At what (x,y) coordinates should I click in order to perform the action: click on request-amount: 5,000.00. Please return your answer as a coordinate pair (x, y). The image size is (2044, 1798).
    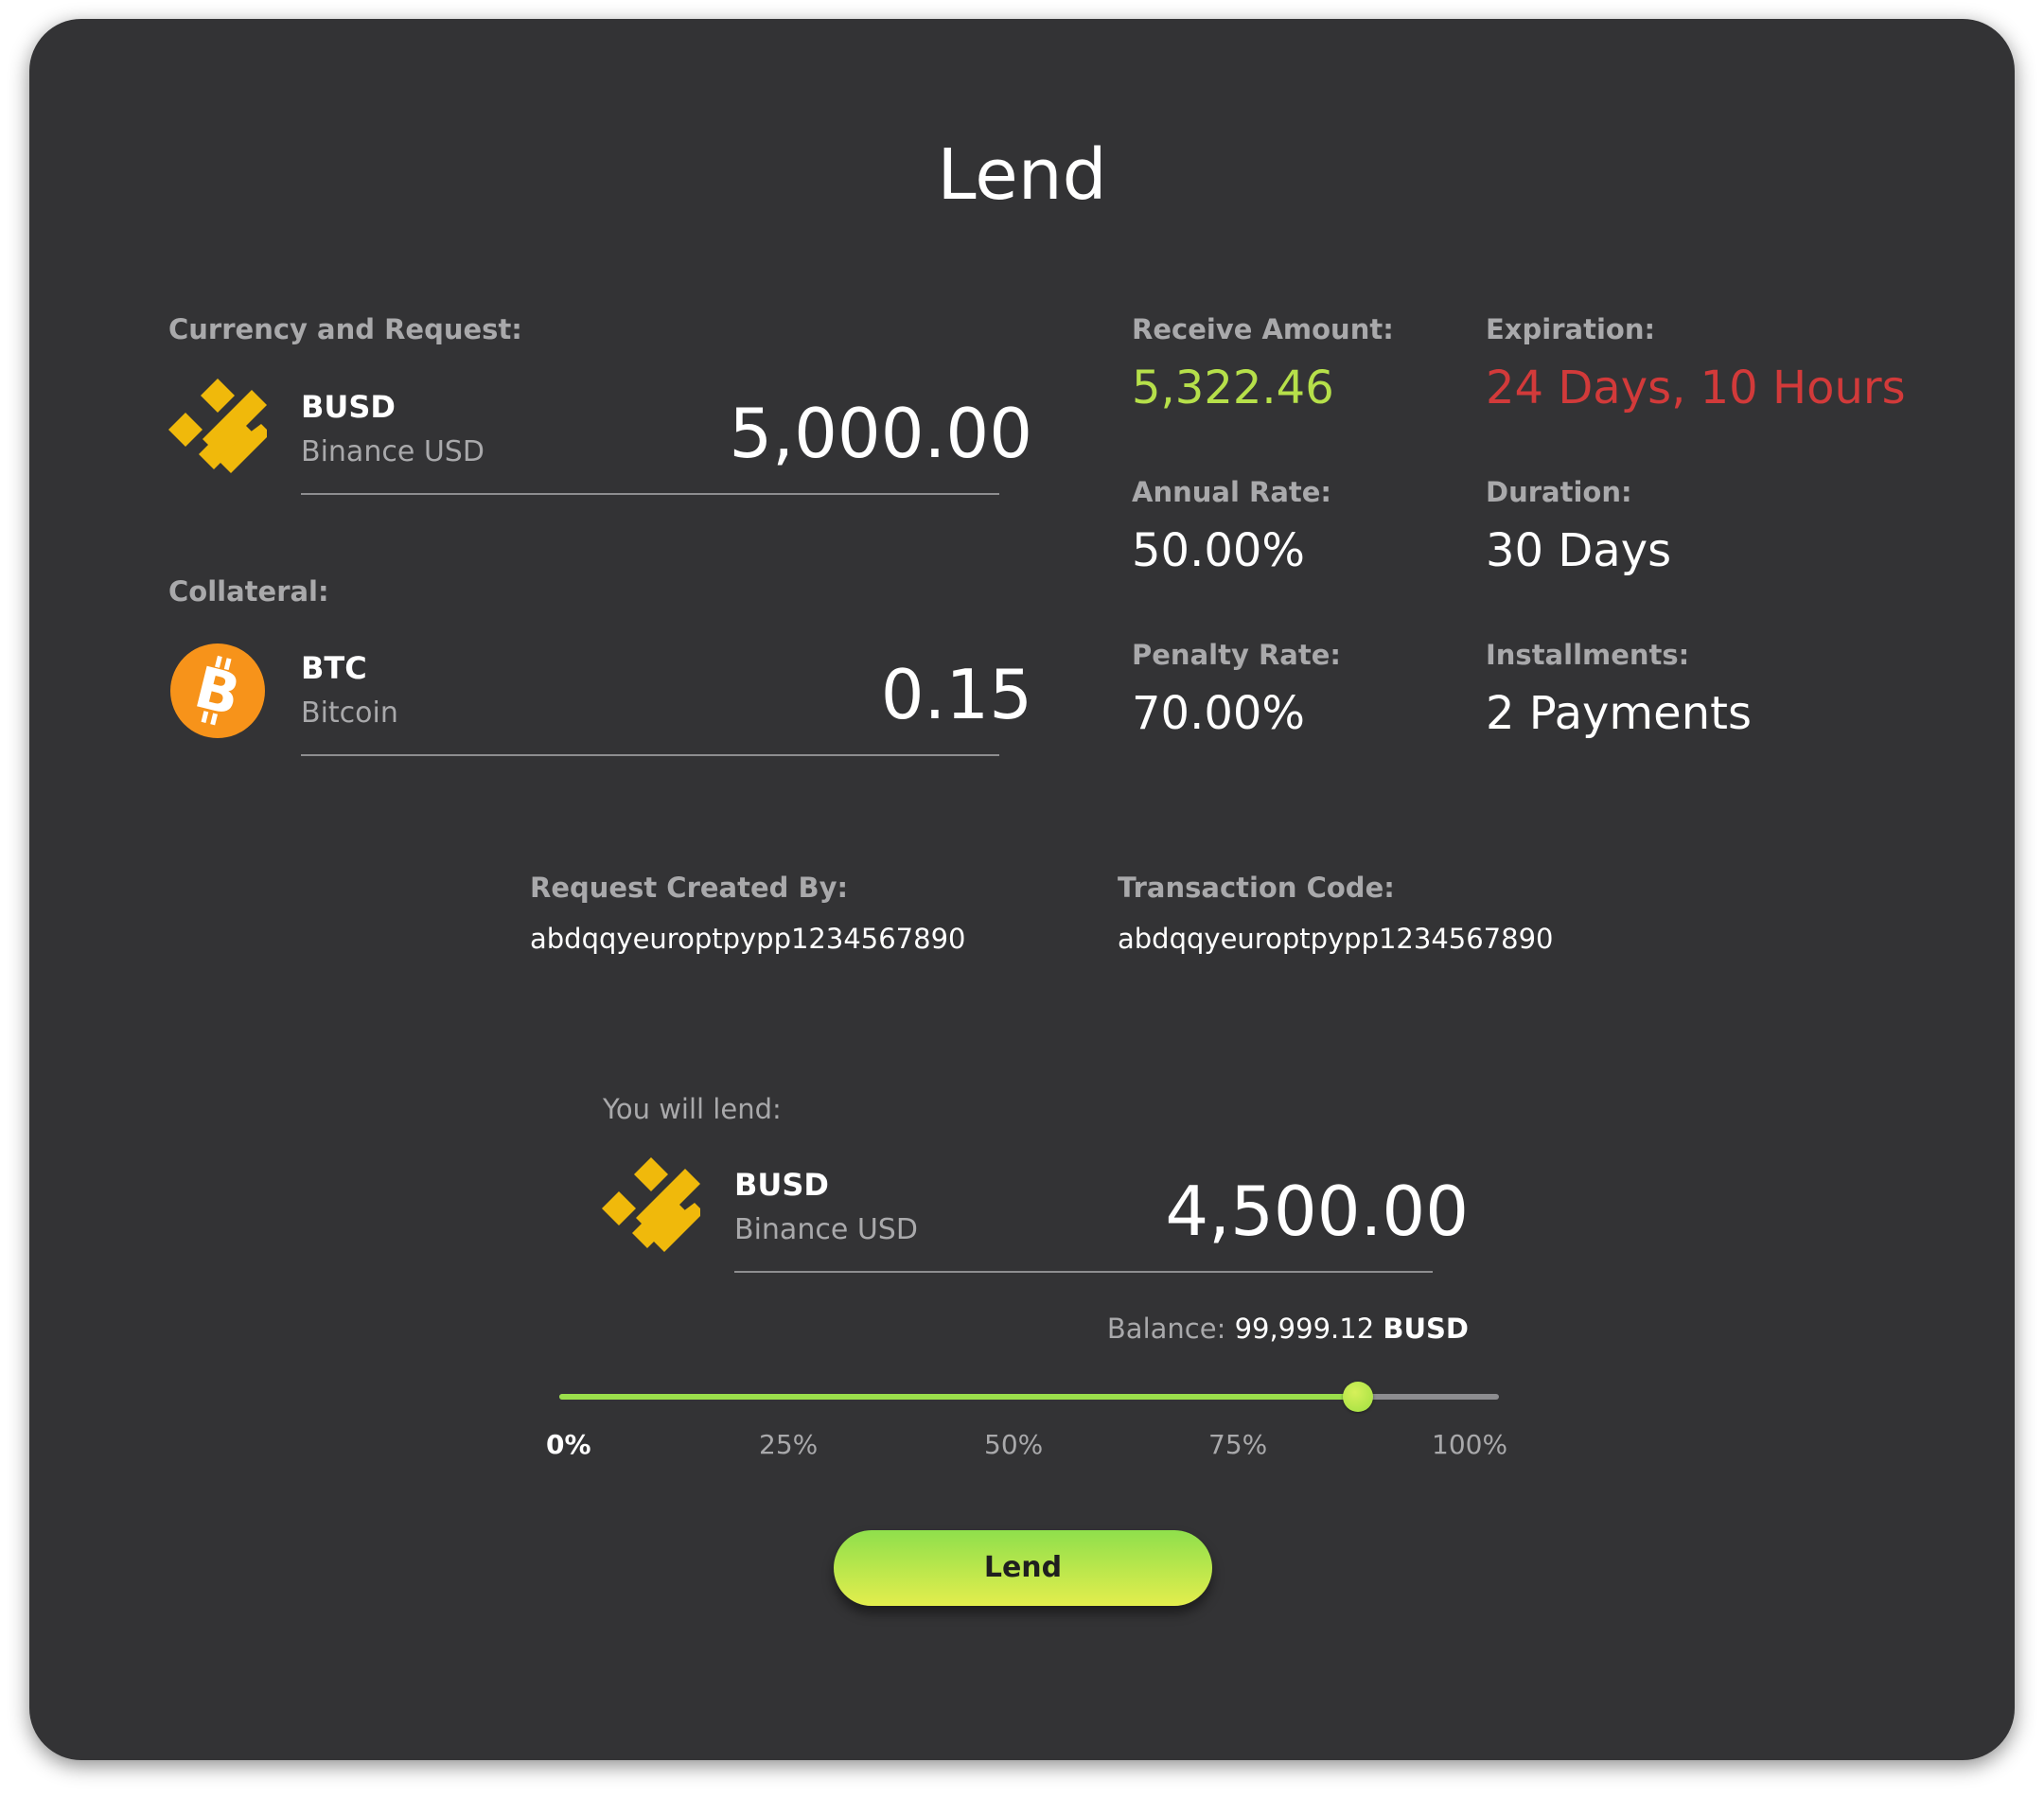
    Looking at the image, I should click on (880, 433).